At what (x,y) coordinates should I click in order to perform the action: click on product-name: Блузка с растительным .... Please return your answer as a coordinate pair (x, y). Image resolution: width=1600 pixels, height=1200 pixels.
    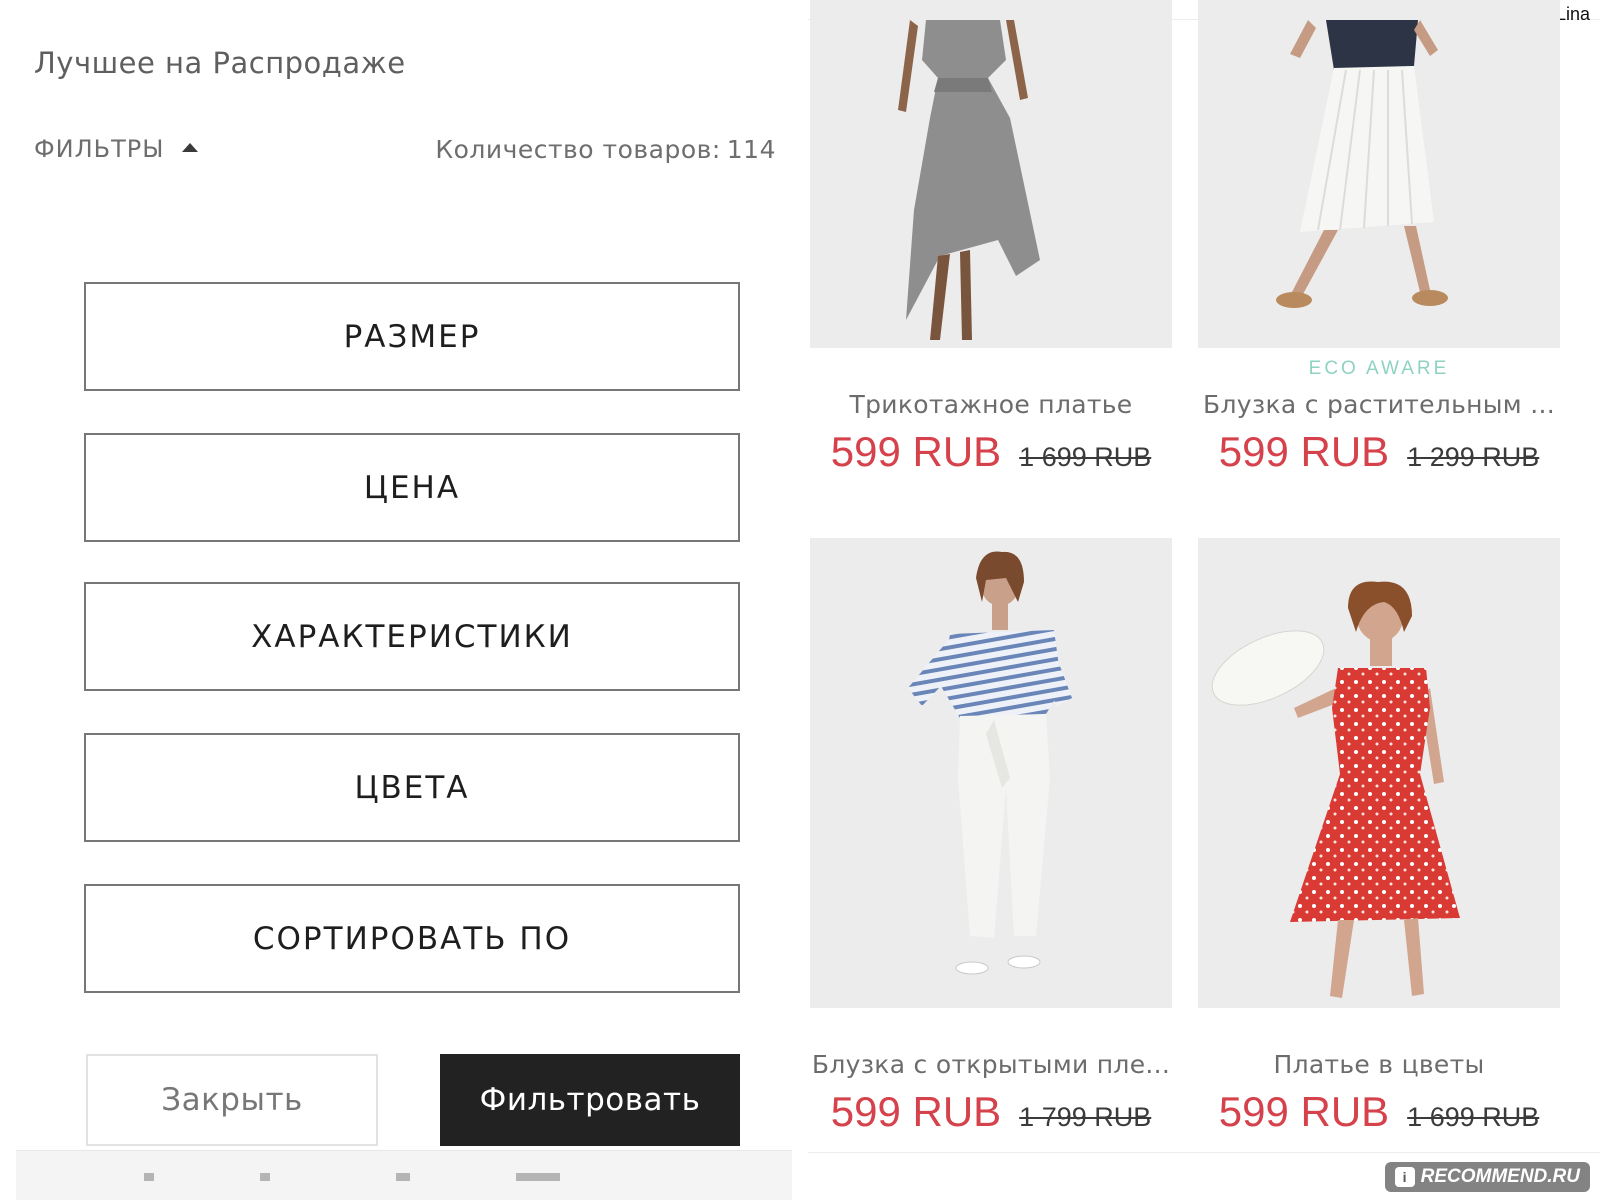
    Looking at the image, I should click on (1379, 404).